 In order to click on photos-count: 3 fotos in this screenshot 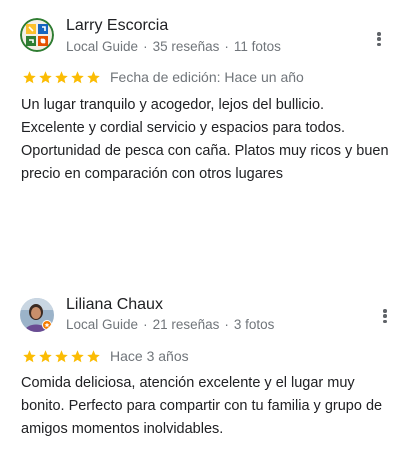, I will do `click(254, 324)`.